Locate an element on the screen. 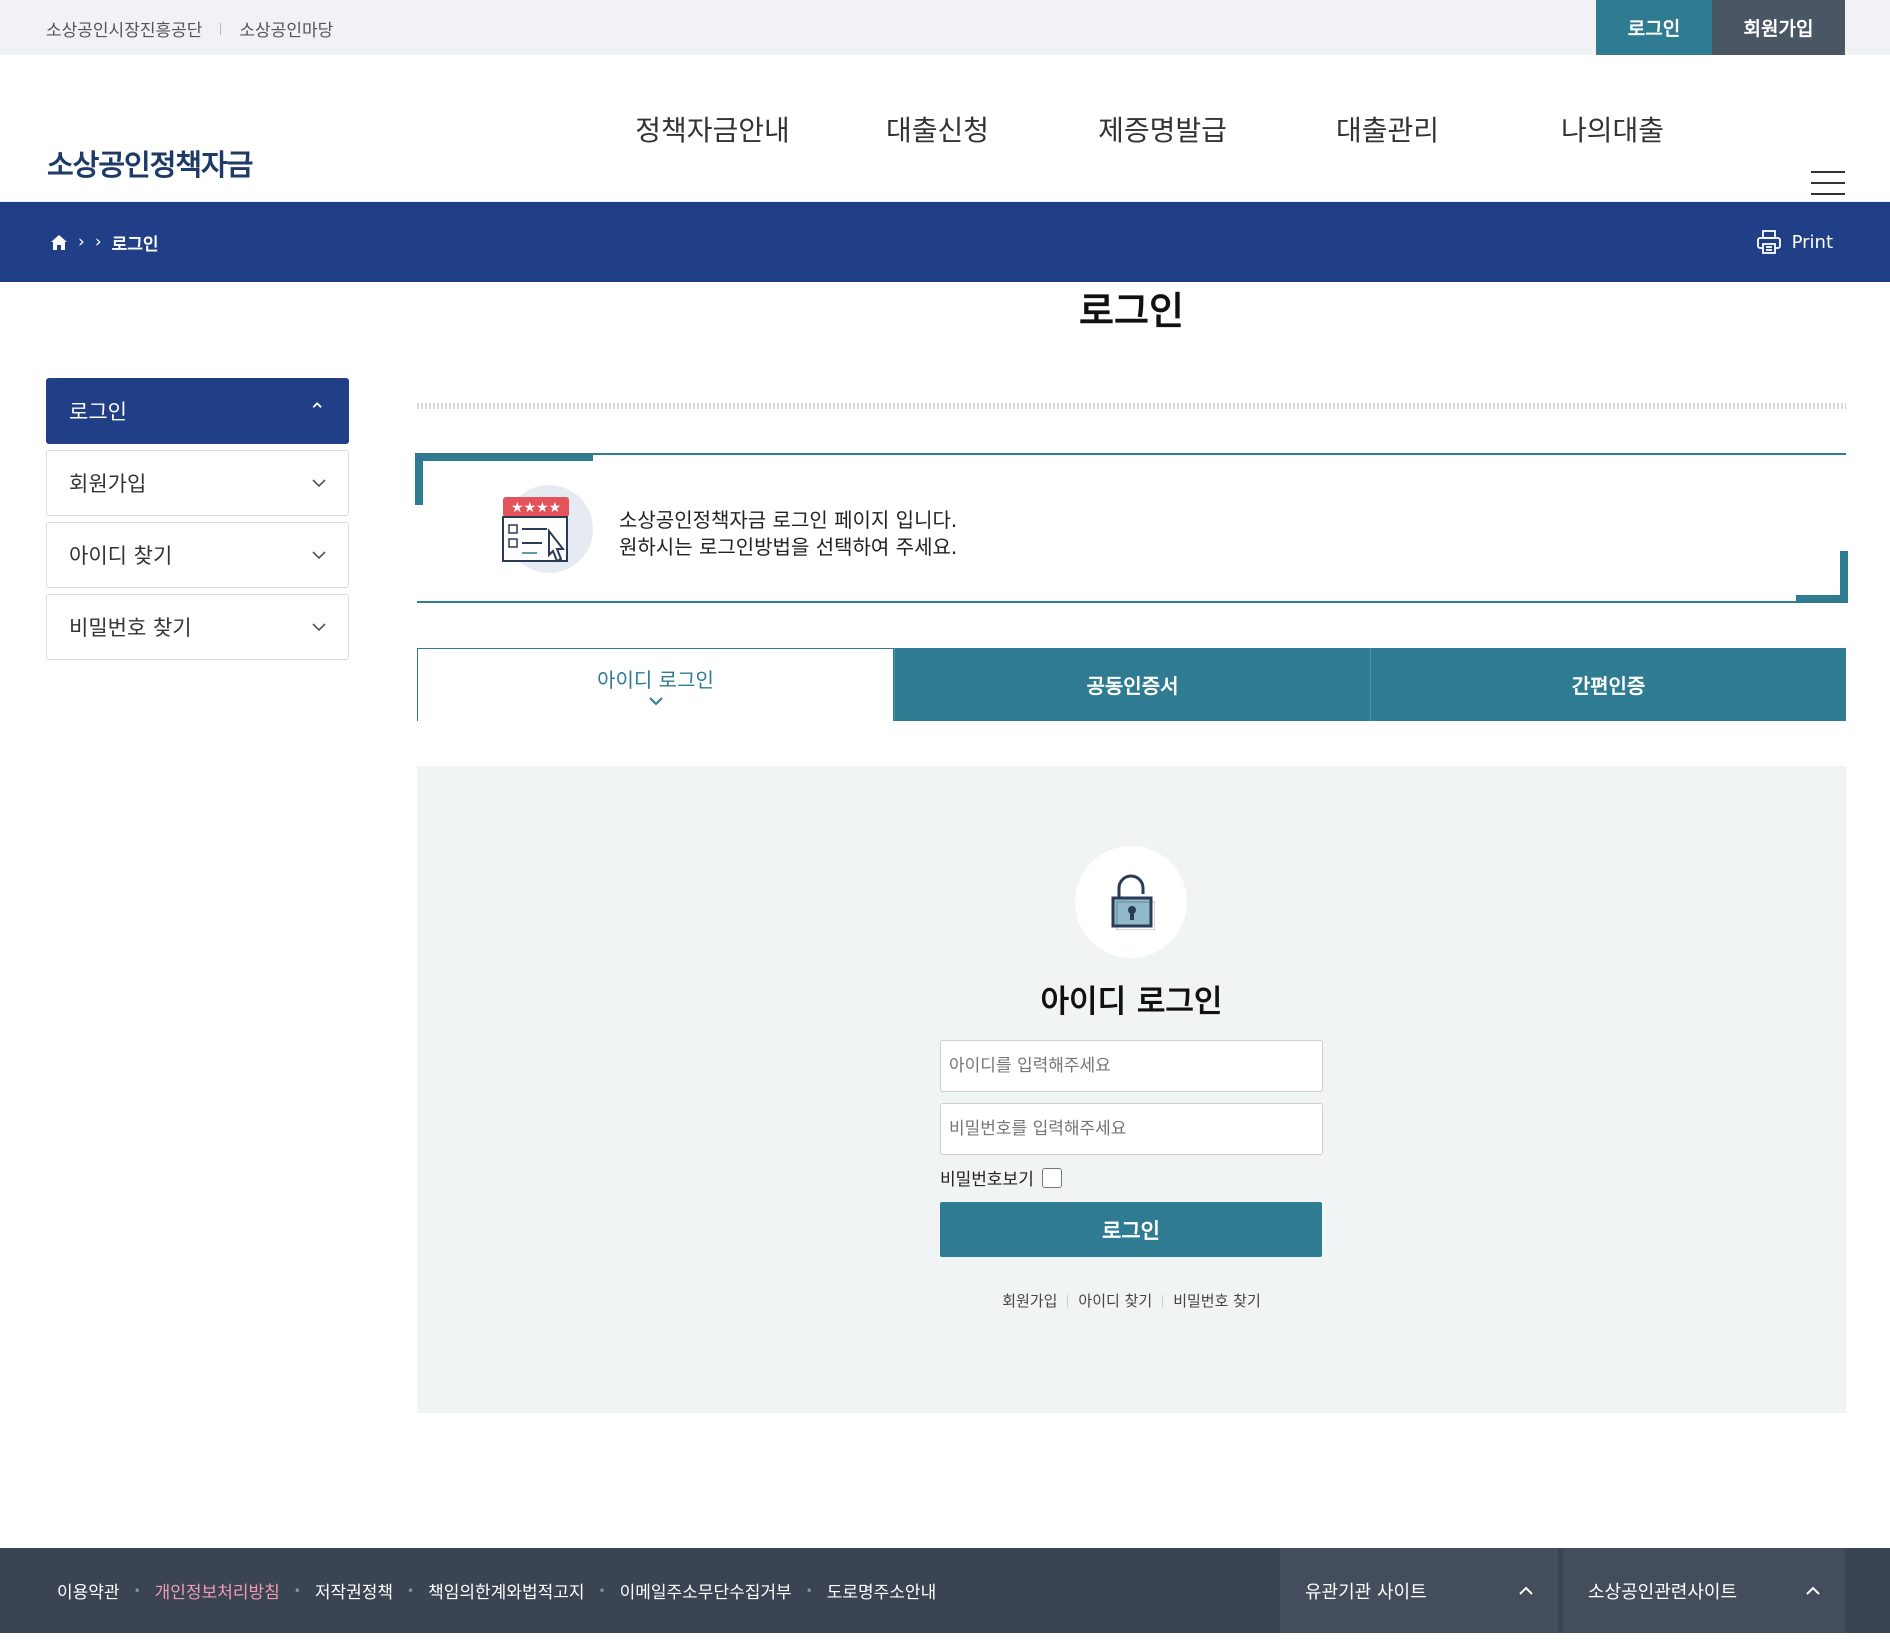 The image size is (1890, 1647). footer-link-terms: 이용약관 is located at coordinates (88, 1590).